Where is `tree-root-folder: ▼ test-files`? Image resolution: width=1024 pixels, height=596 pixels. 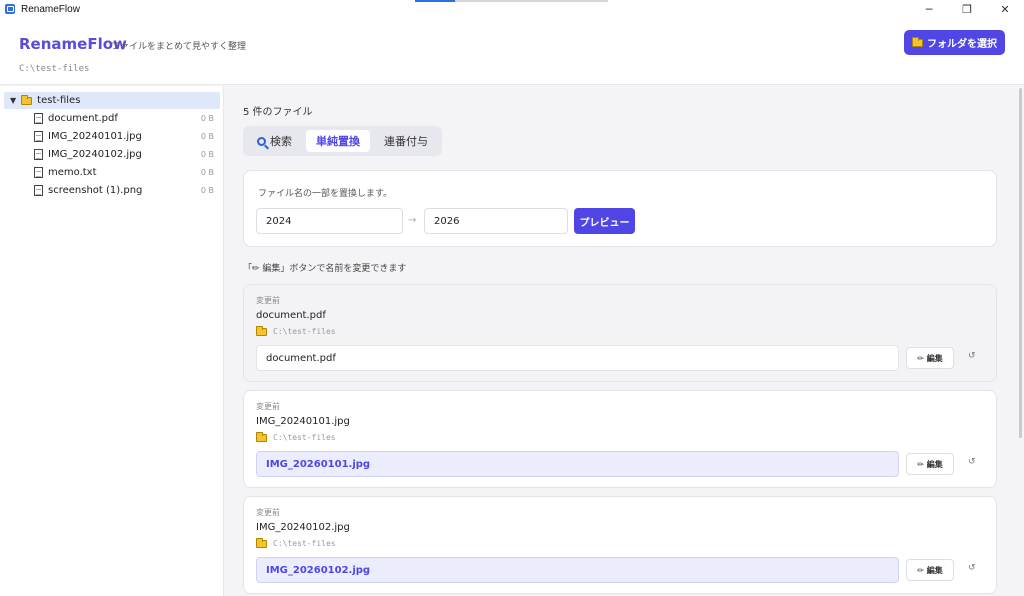 tree-root-folder: ▼ test-files is located at coordinates (112, 100).